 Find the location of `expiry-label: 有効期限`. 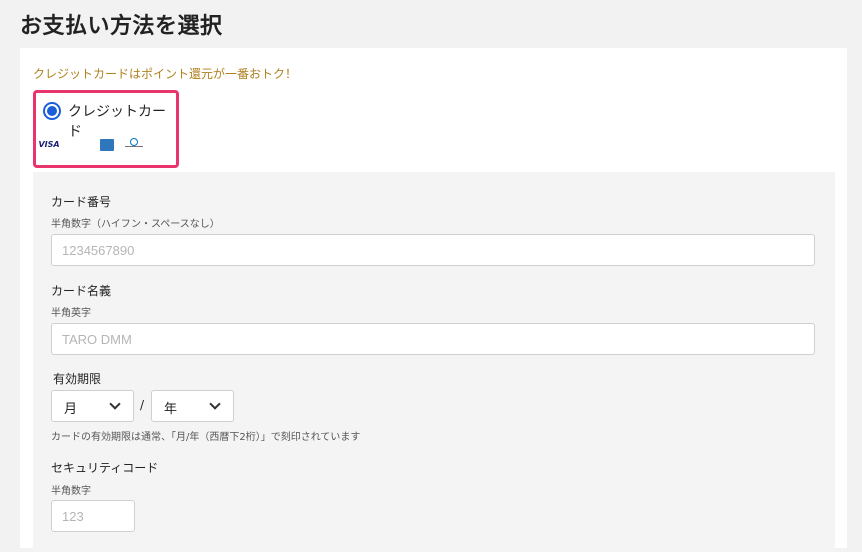

expiry-label: 有効期限 is located at coordinates (77, 379).